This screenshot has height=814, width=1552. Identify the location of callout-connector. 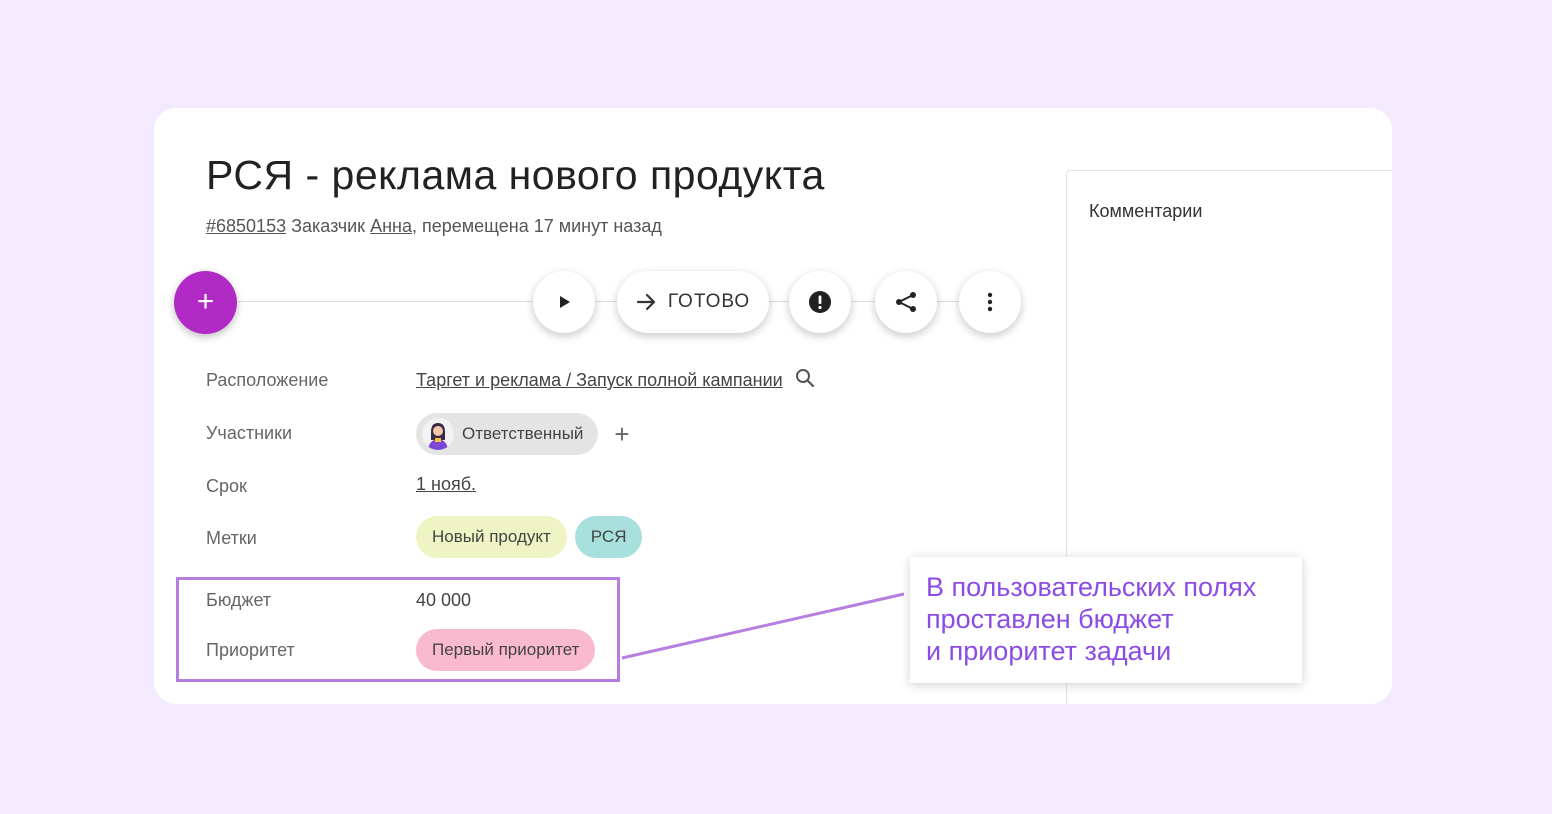
(763, 626).